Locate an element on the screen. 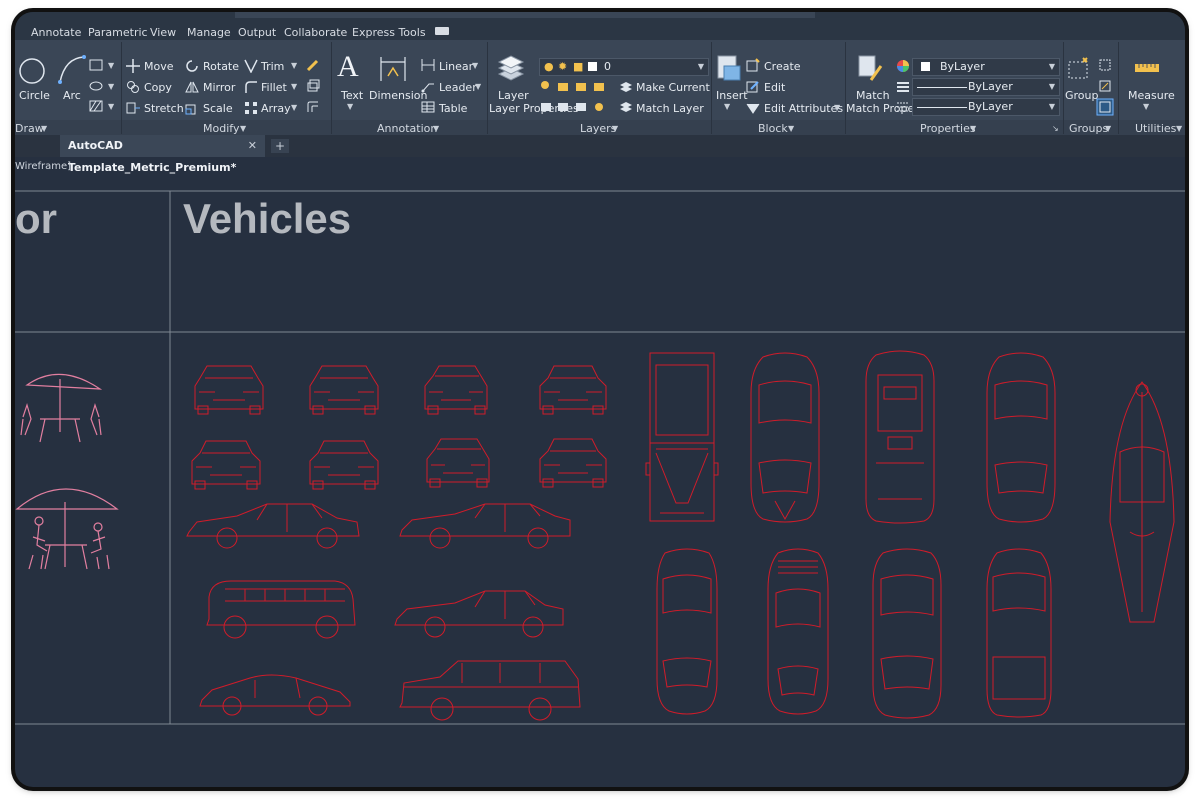 The height and width of the screenshot is (800, 1200). linear-dim-icon is located at coordinates (428, 65).